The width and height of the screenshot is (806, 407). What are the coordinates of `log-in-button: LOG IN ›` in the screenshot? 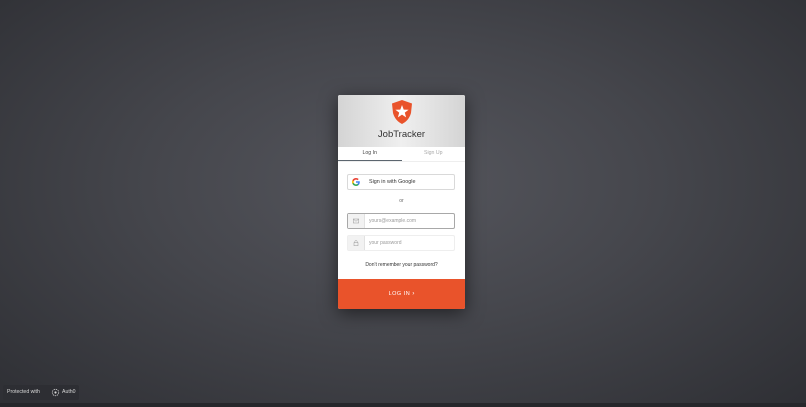 It's located at (401, 294).